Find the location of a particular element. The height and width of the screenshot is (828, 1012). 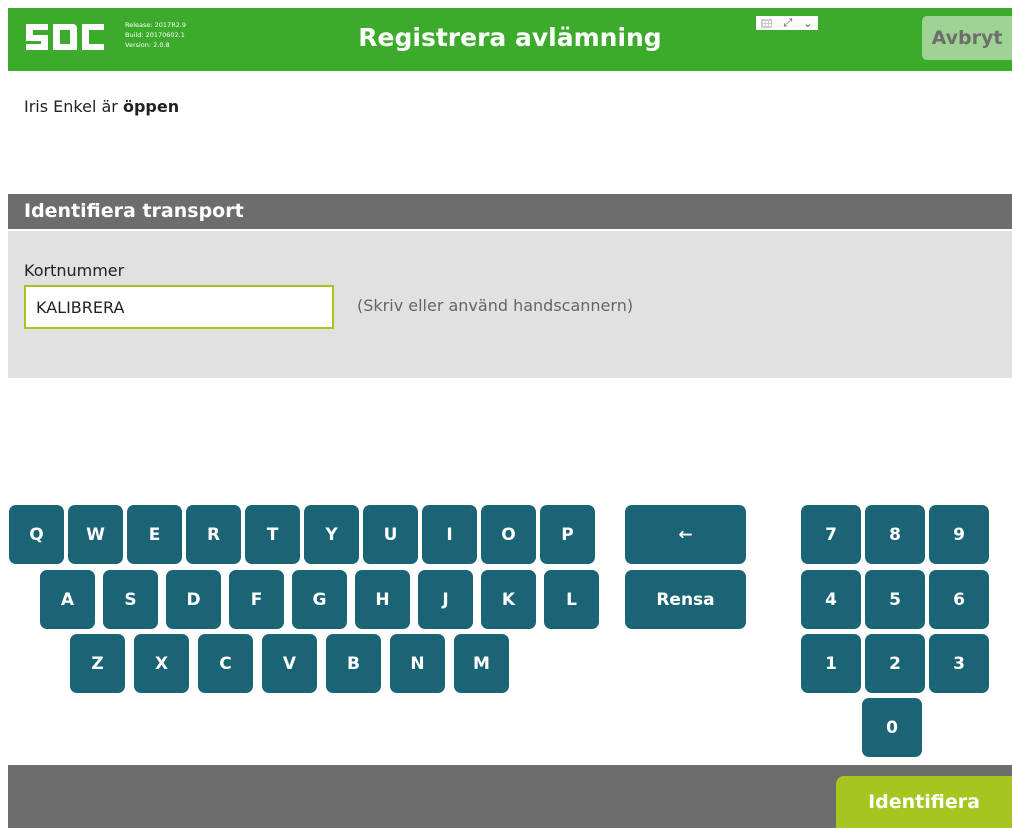

expand-icon: ⤢ is located at coordinates (787, 23).